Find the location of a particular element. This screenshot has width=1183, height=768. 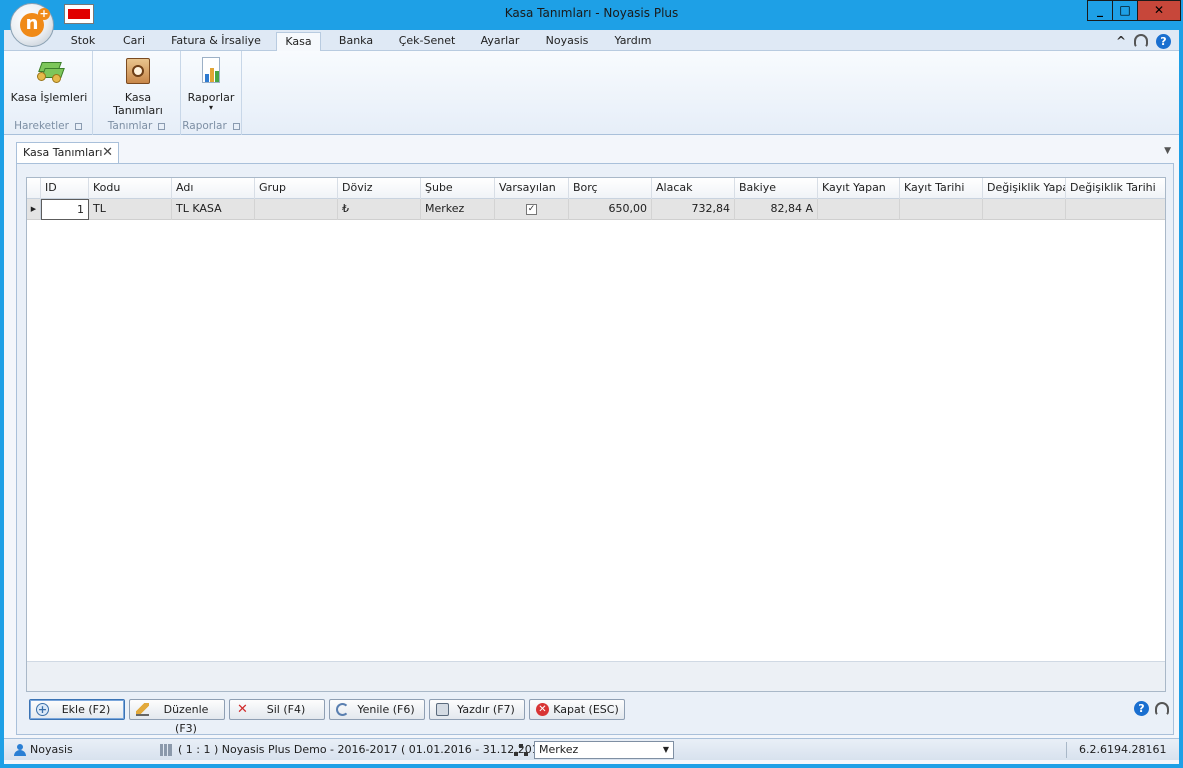

yenile-button: Yenile (F6) is located at coordinates (377, 709).